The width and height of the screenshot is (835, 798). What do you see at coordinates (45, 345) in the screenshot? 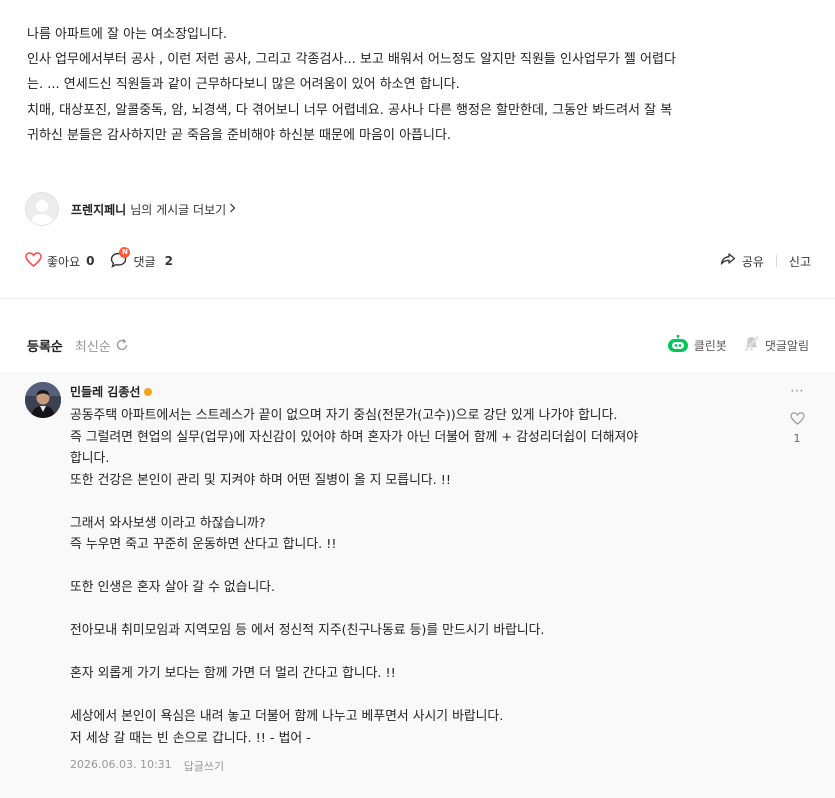
I see `sort-registered-tab: 등록순` at bounding box center [45, 345].